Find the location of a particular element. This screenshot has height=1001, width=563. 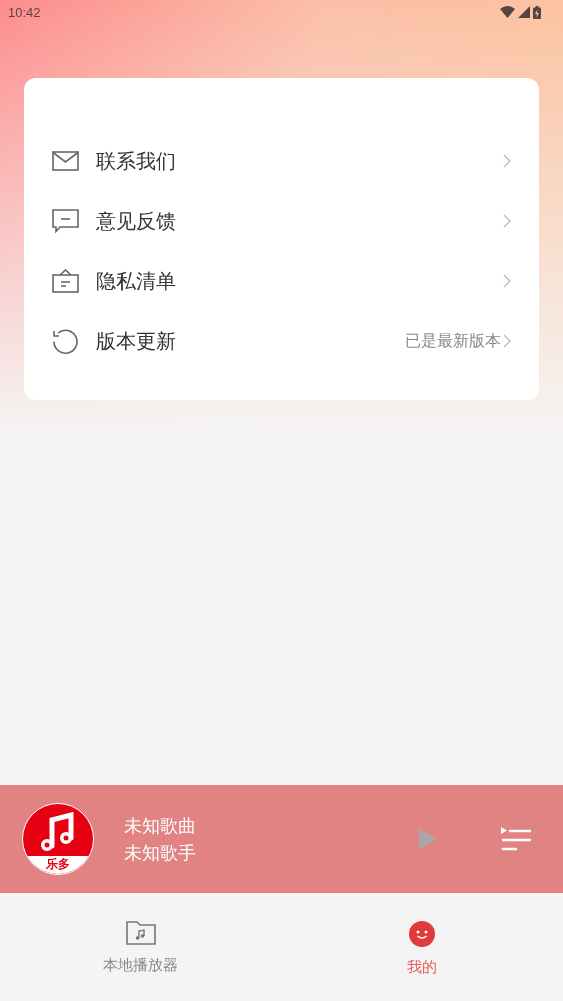

artist-name: 未知歌手 is located at coordinates (160, 853).